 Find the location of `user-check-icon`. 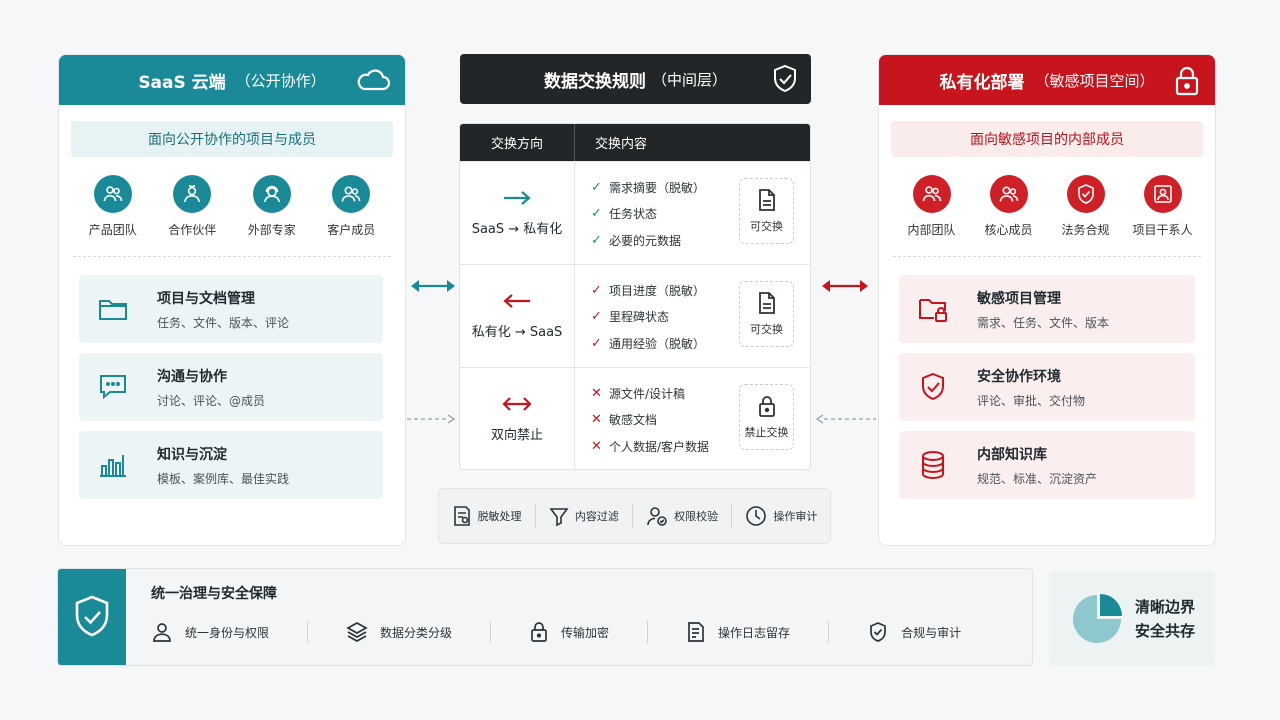

user-check-icon is located at coordinates (657, 516).